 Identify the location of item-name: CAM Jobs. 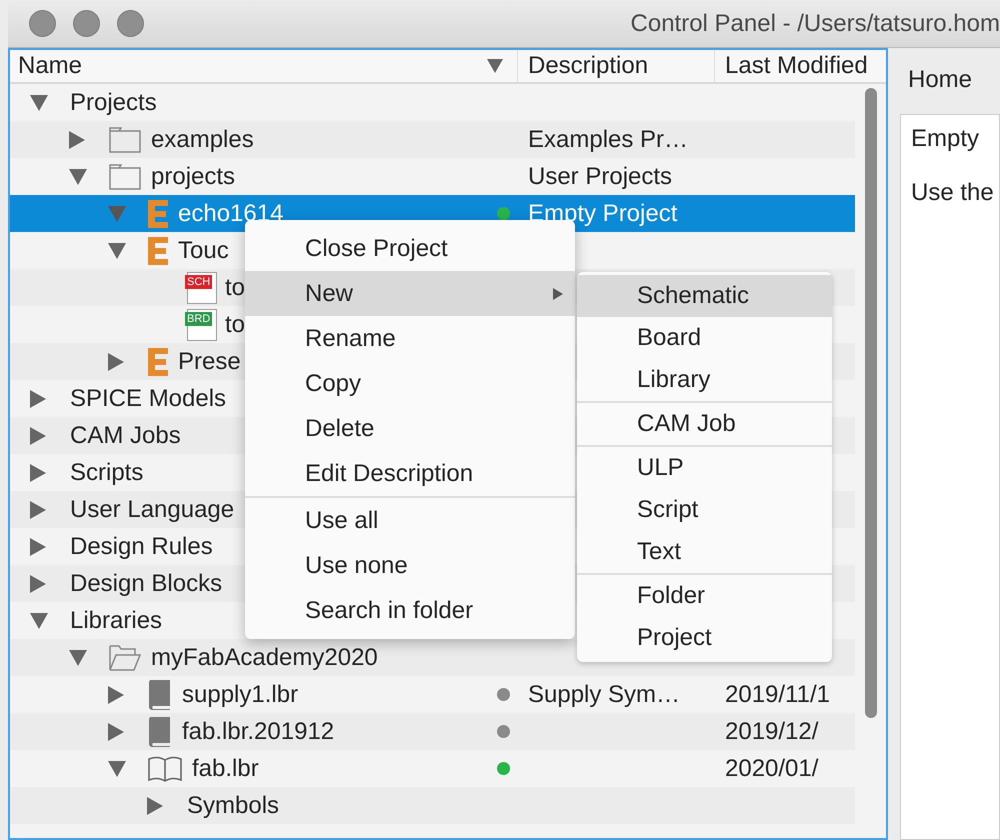
(125, 436).